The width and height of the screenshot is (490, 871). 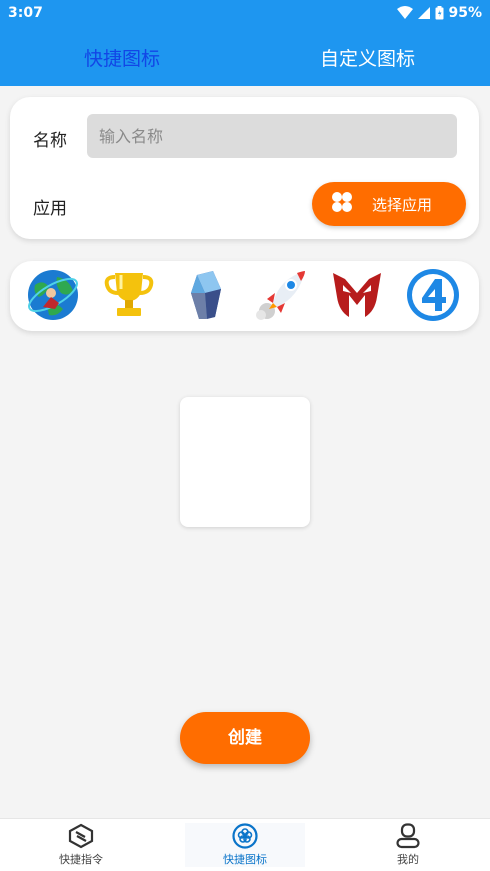 I want to click on top-tab-bar: 快捷图标 自定义图标, so click(x=245, y=57).